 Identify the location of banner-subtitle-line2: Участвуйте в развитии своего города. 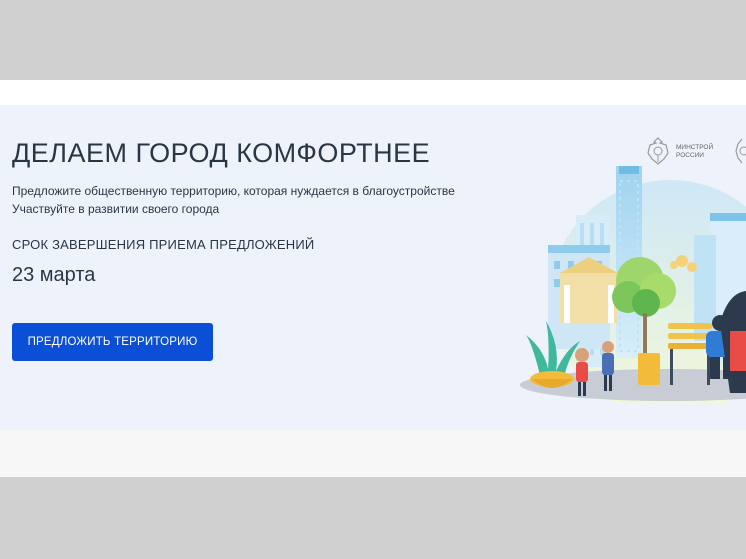
(116, 209).